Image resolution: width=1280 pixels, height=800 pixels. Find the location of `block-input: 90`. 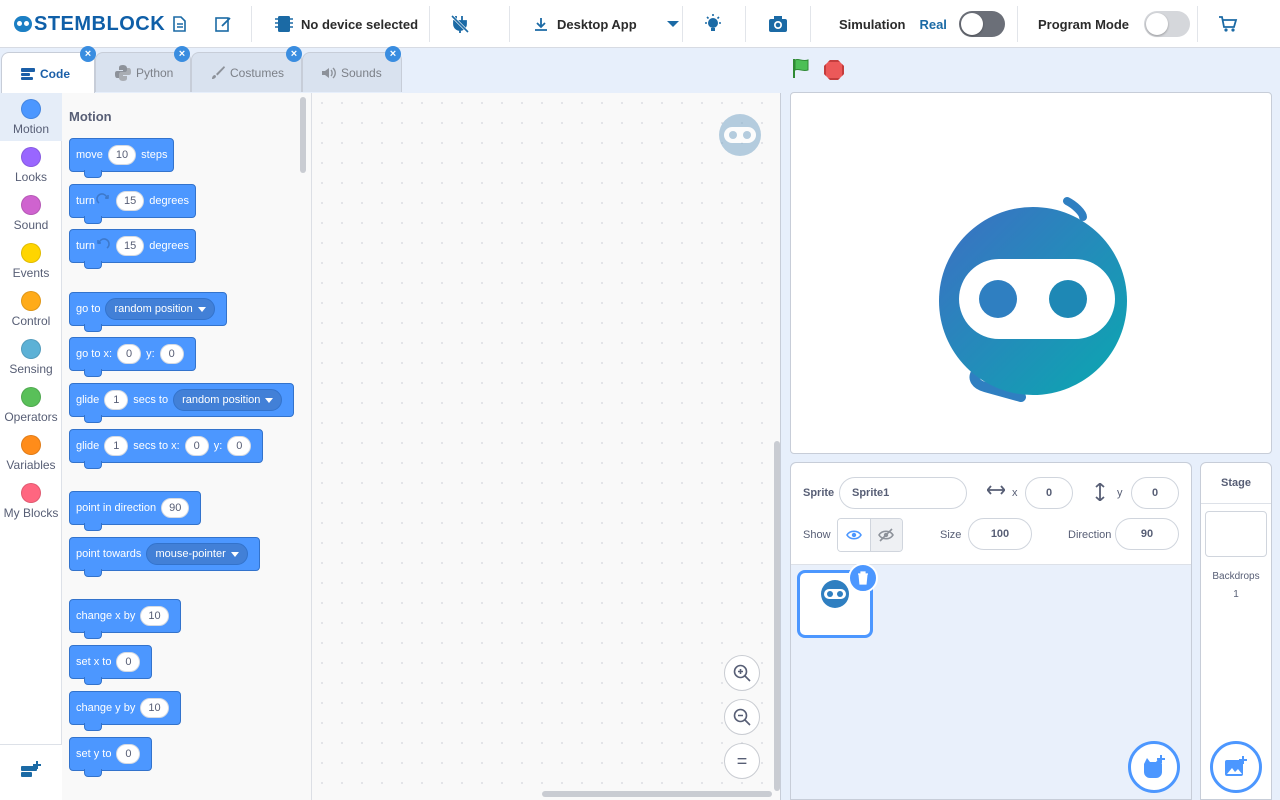

block-input: 90 is located at coordinates (175, 508).